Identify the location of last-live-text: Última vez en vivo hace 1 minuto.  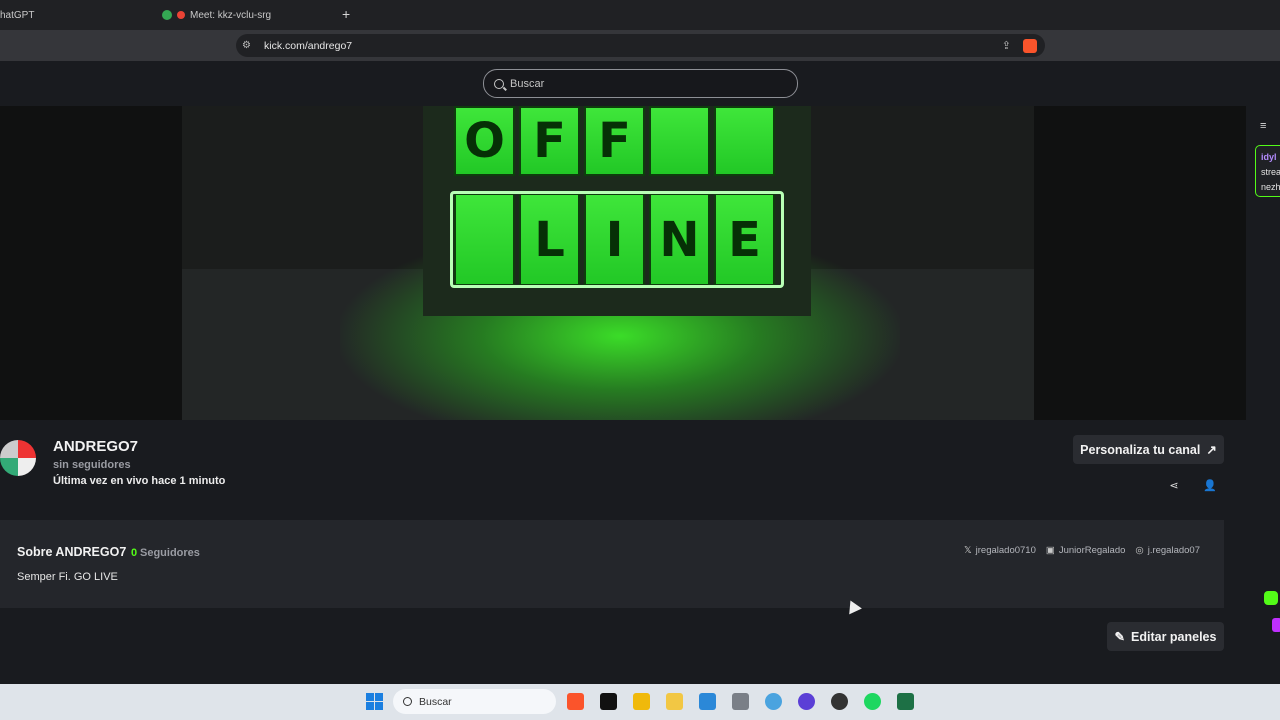
(139, 481).